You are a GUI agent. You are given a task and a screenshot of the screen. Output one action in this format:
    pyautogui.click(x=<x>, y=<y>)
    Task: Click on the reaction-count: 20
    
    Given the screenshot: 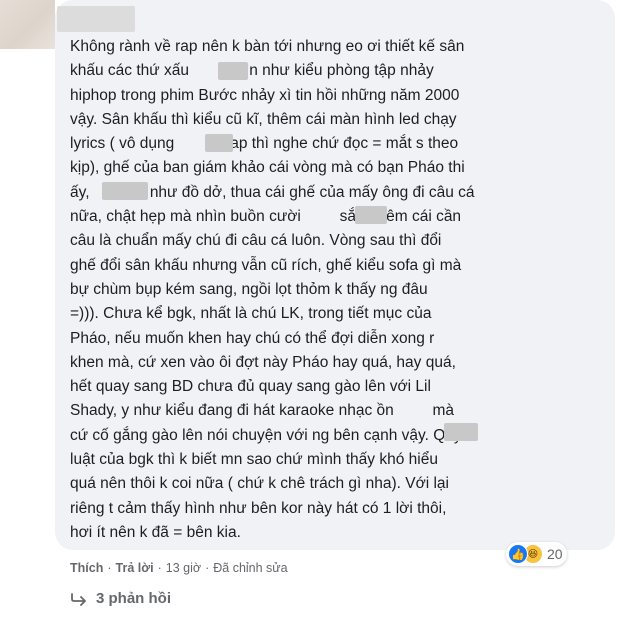 What is the action you would take?
    pyautogui.click(x=555, y=554)
    